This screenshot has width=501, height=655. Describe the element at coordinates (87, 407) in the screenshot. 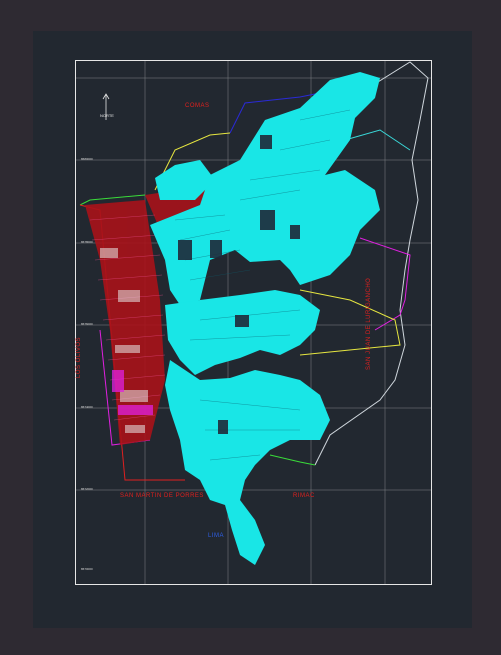

I see `grid-coord: 8674000` at that location.